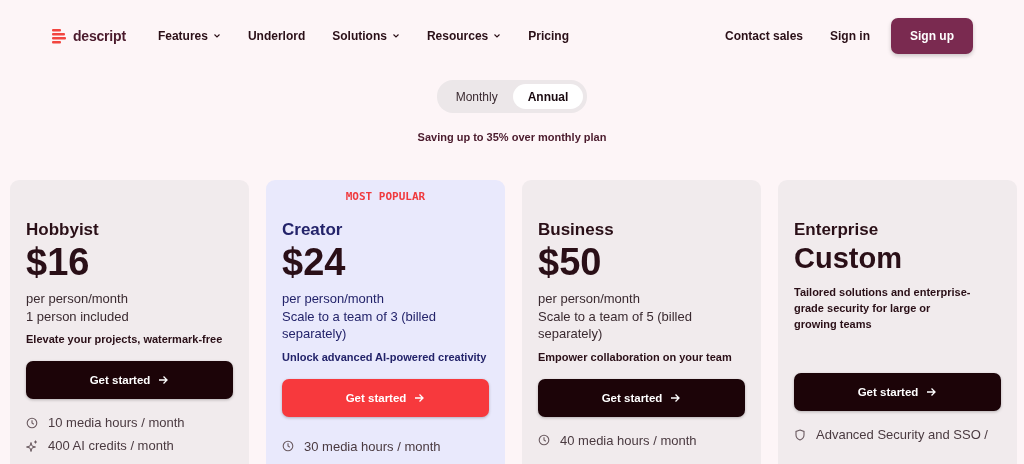 This screenshot has width=1024, height=464. What do you see at coordinates (548, 96) in the screenshot?
I see `billing-option: Annual` at bounding box center [548, 96].